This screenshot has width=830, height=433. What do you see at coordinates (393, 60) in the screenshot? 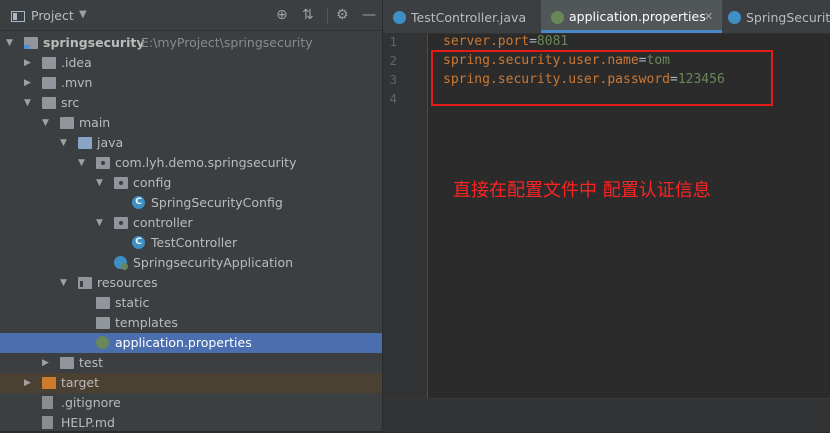
I see `line-number: 2` at bounding box center [393, 60].